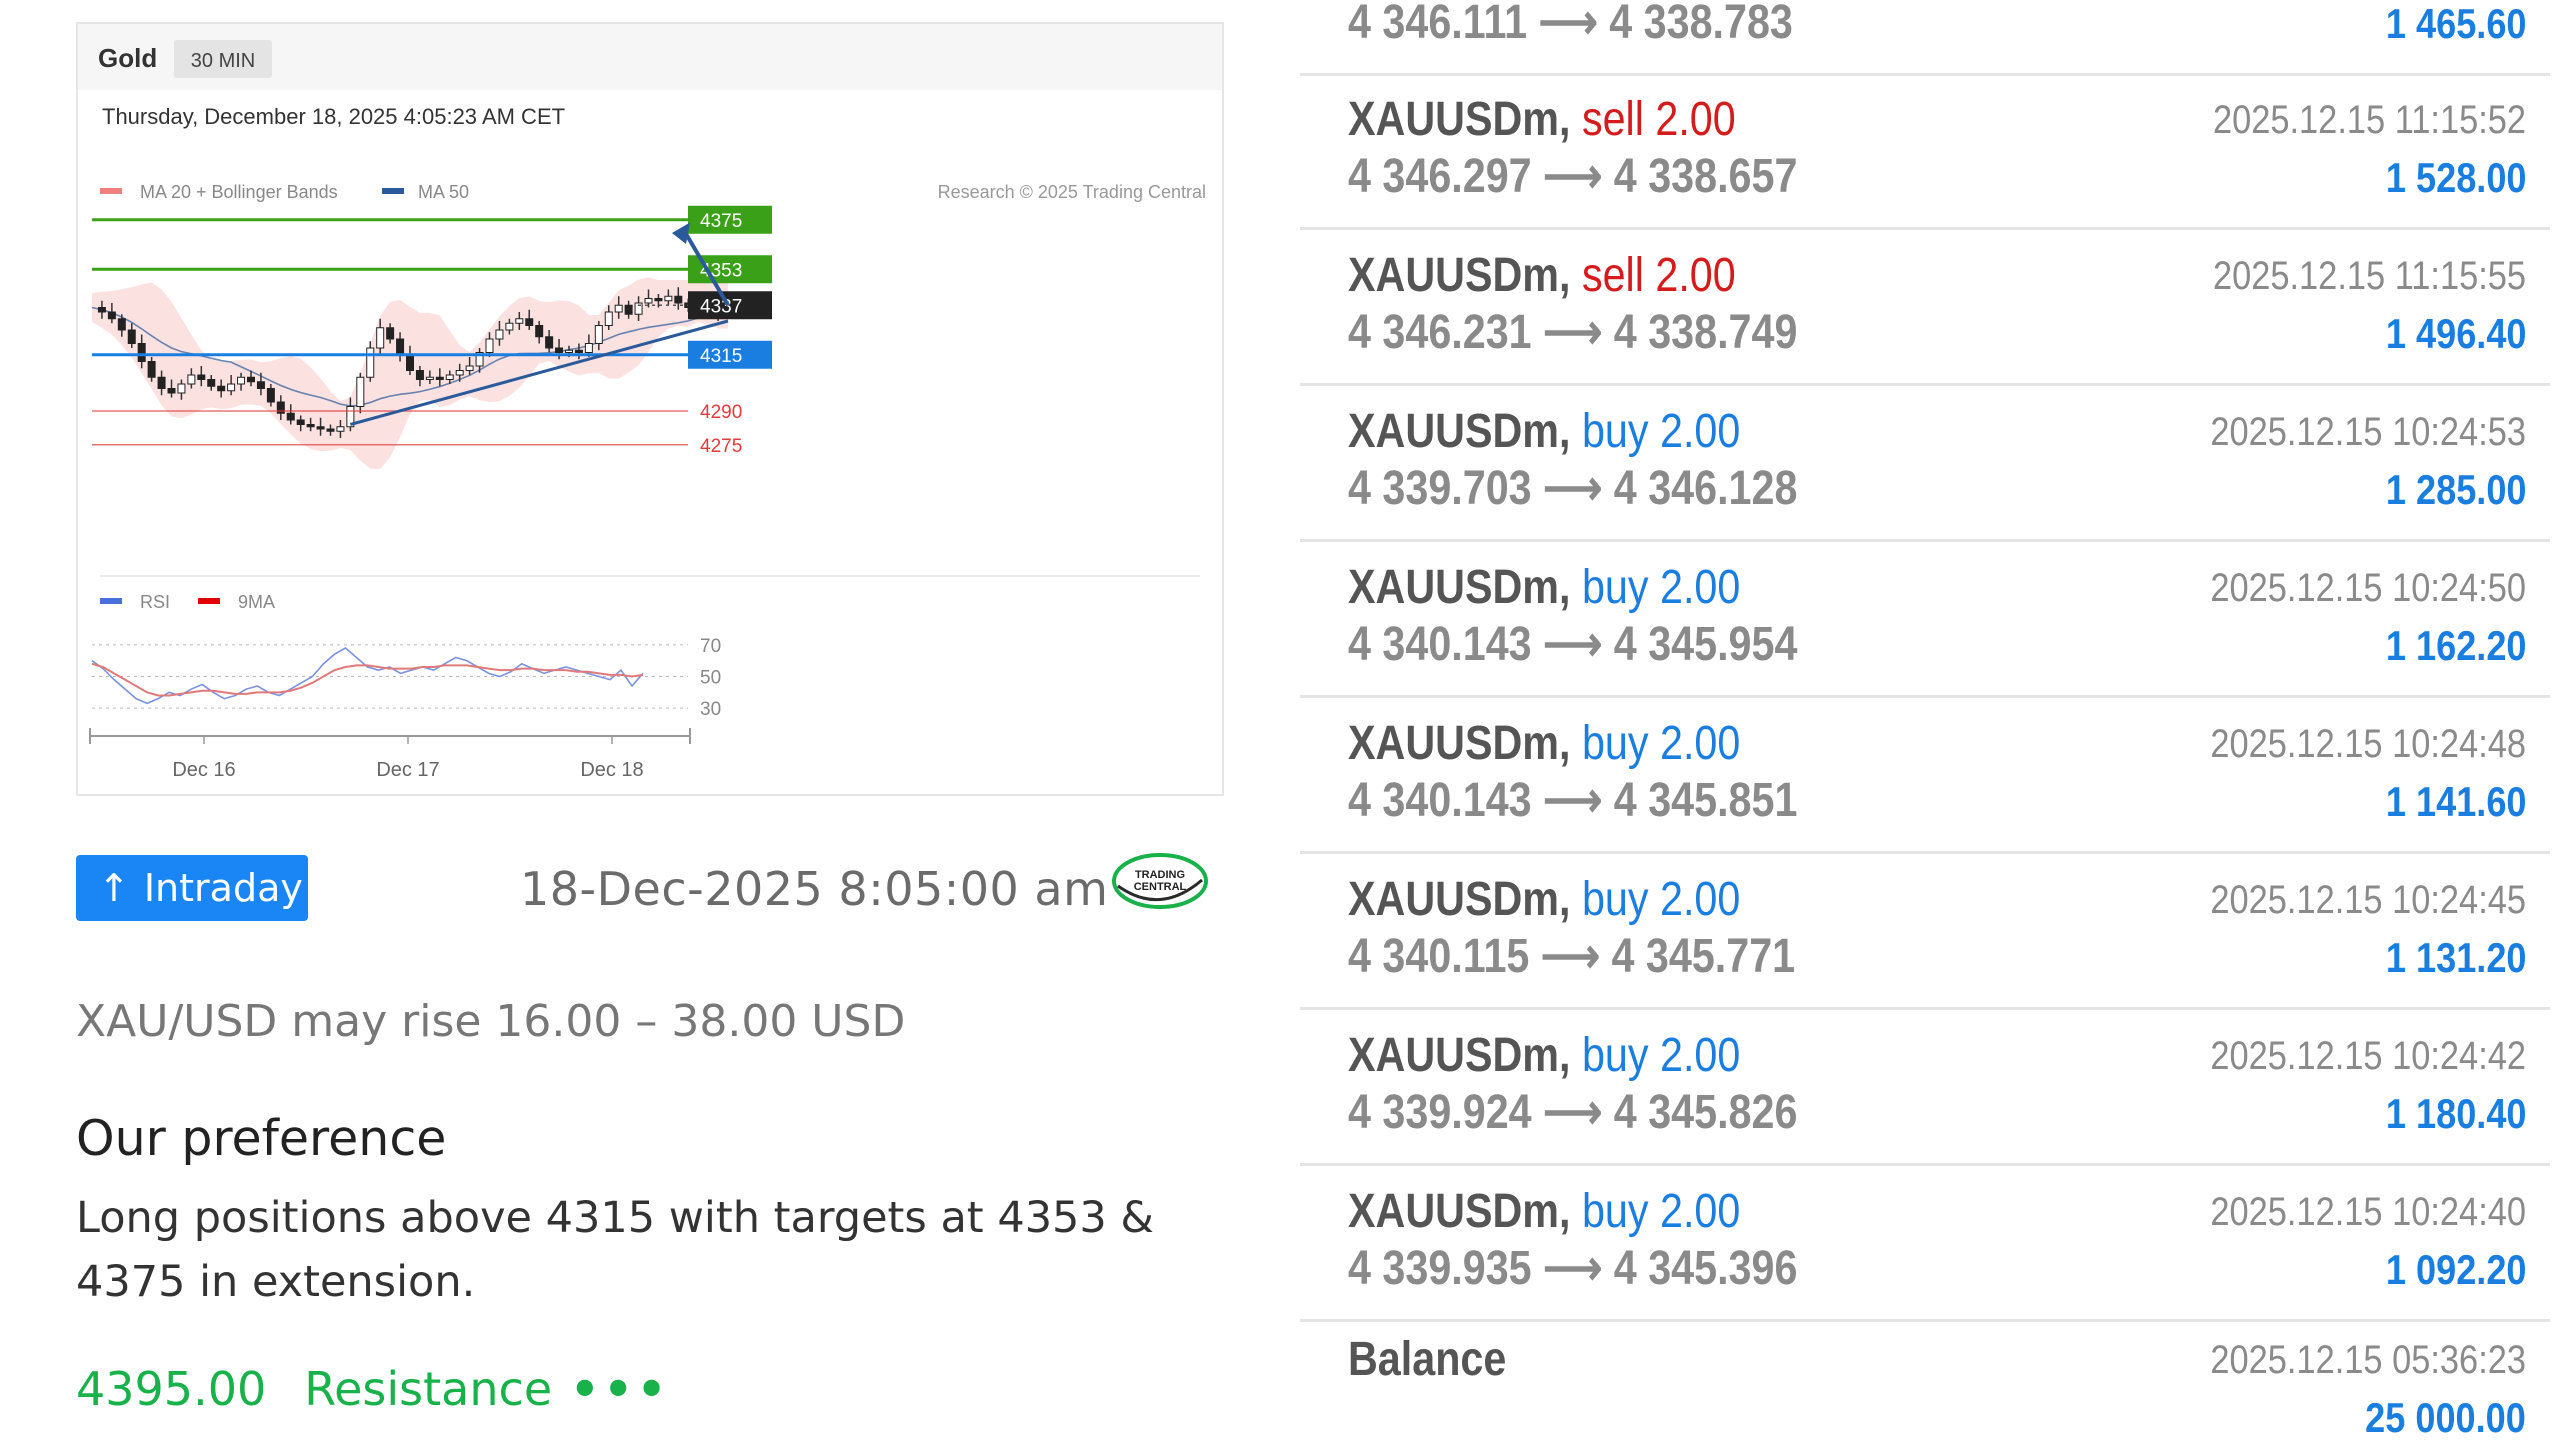  I want to click on forecast-arrow-head, so click(681, 233).